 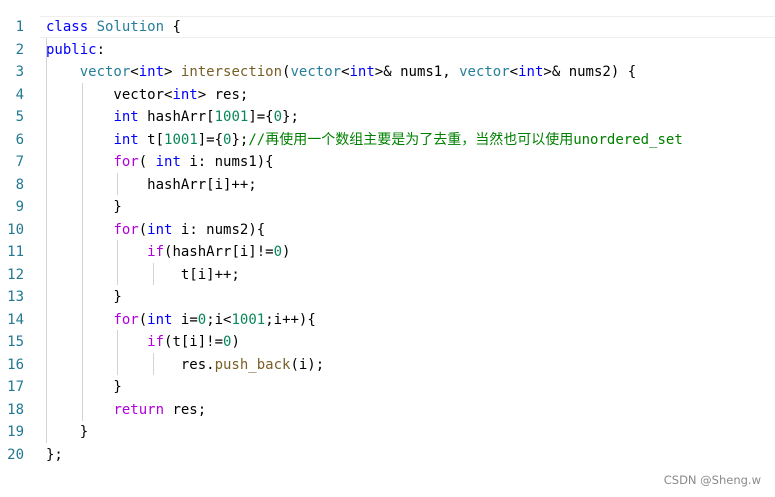 I want to click on code-token: class, so click(x=67, y=27).